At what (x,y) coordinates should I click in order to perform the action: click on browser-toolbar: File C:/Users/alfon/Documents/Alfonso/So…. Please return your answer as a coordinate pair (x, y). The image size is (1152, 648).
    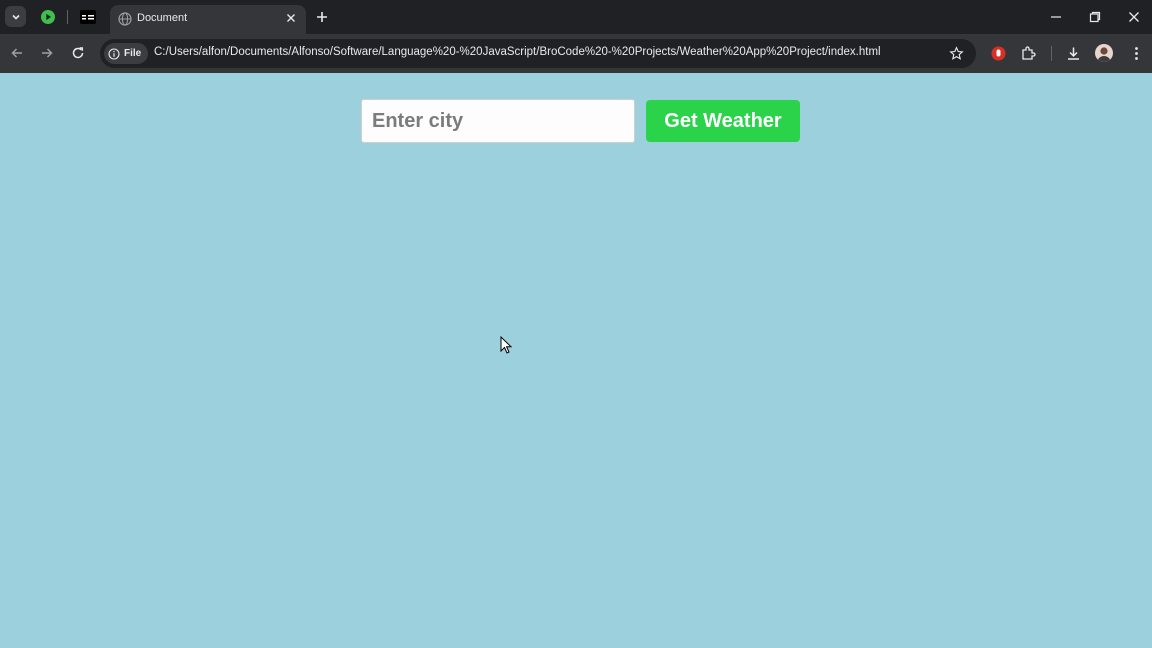
    Looking at the image, I should click on (576, 53).